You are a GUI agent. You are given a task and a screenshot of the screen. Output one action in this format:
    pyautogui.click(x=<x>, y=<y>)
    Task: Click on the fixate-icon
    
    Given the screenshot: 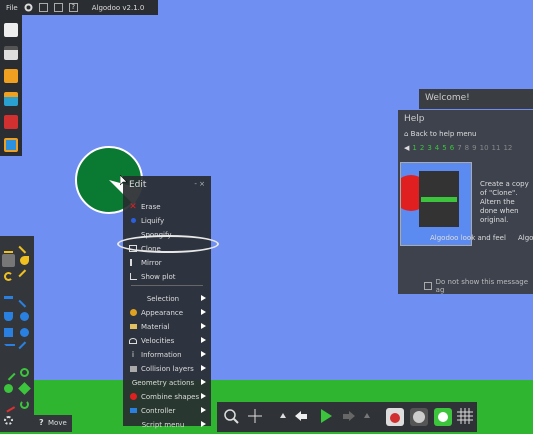 What is the action you would take?
    pyautogui.click(x=8, y=388)
    